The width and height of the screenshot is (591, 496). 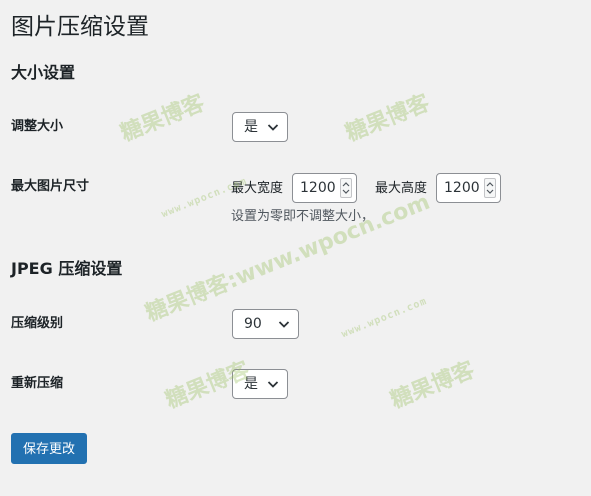 I want to click on max-width-value: 1200, so click(x=318, y=188).